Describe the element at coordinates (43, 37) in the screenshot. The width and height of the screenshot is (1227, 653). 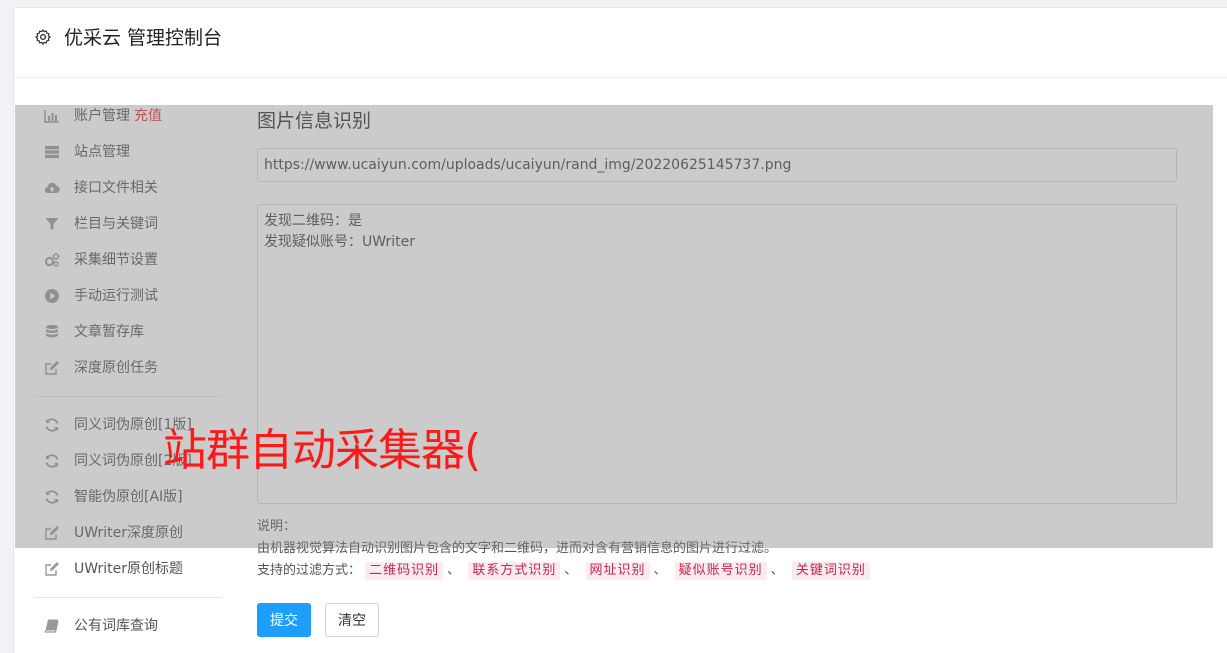
I see `gear-icon` at that location.